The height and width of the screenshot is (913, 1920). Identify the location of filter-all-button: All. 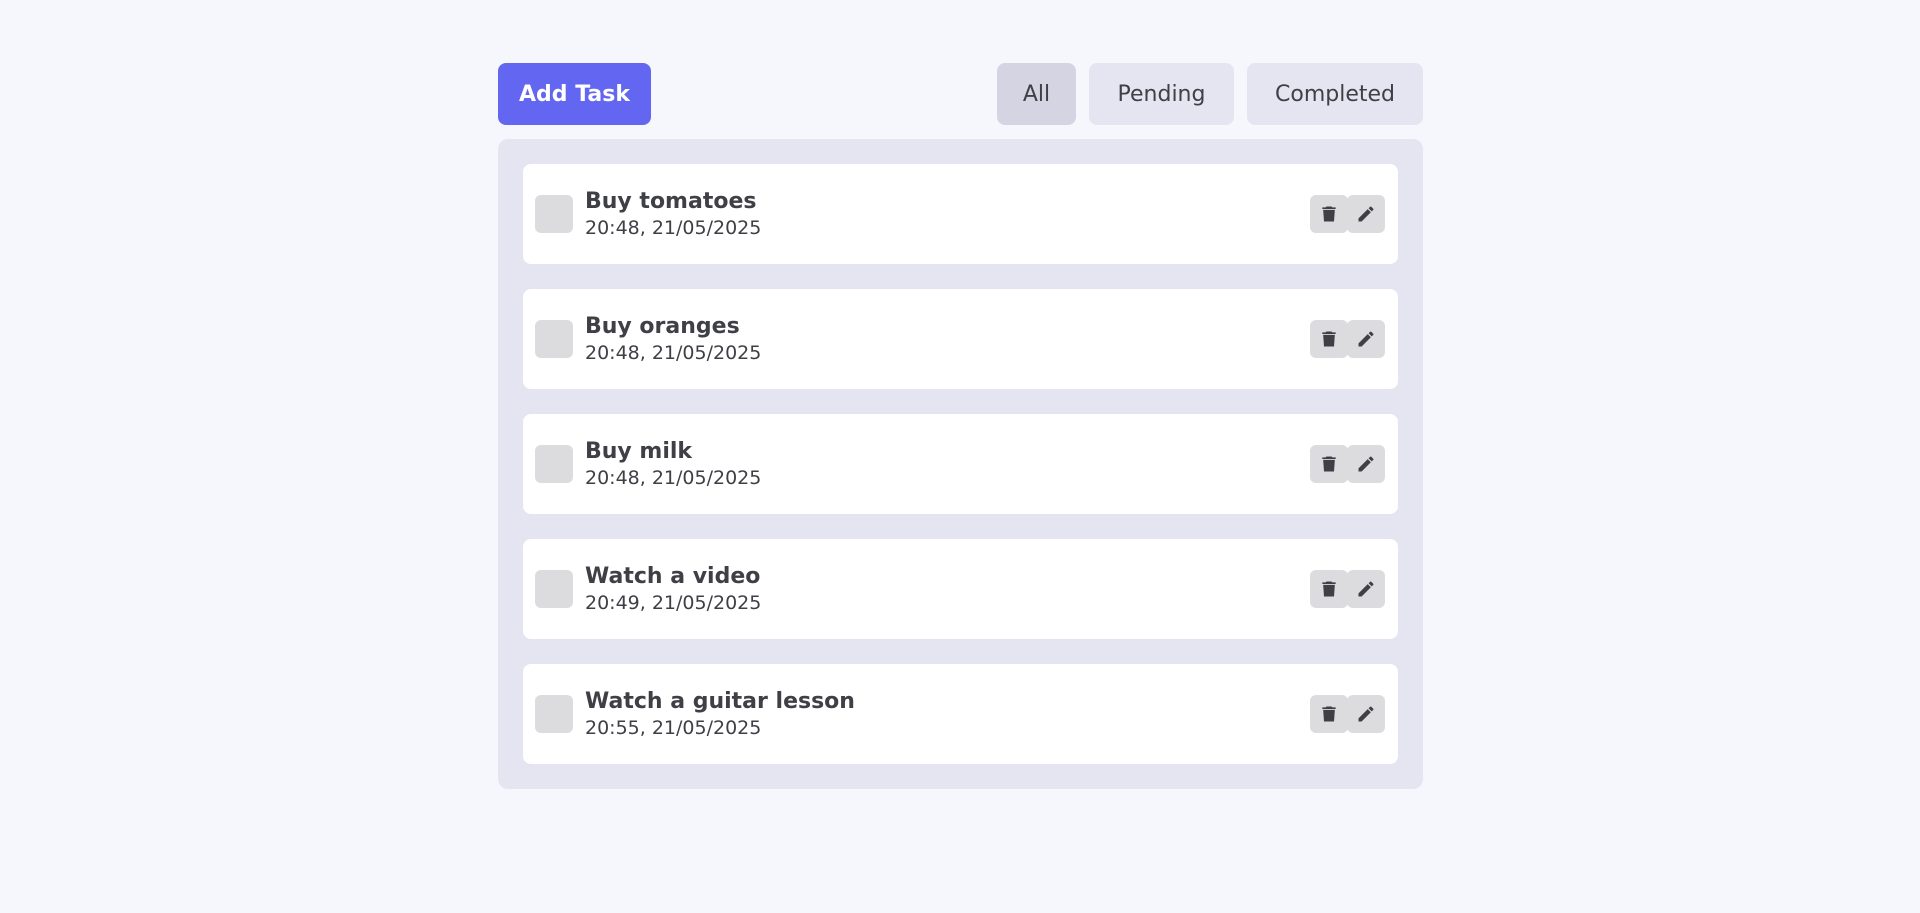
(1036, 94).